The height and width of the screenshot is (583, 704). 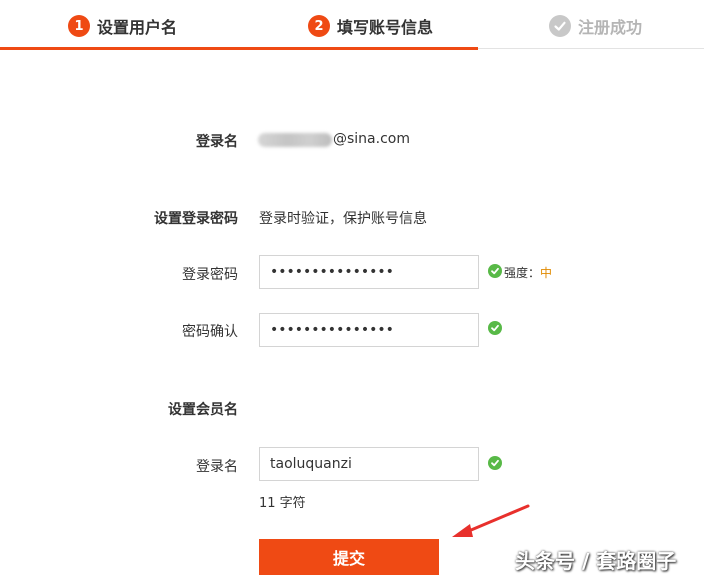 I want to click on confirm-password-input, so click(x=369, y=330).